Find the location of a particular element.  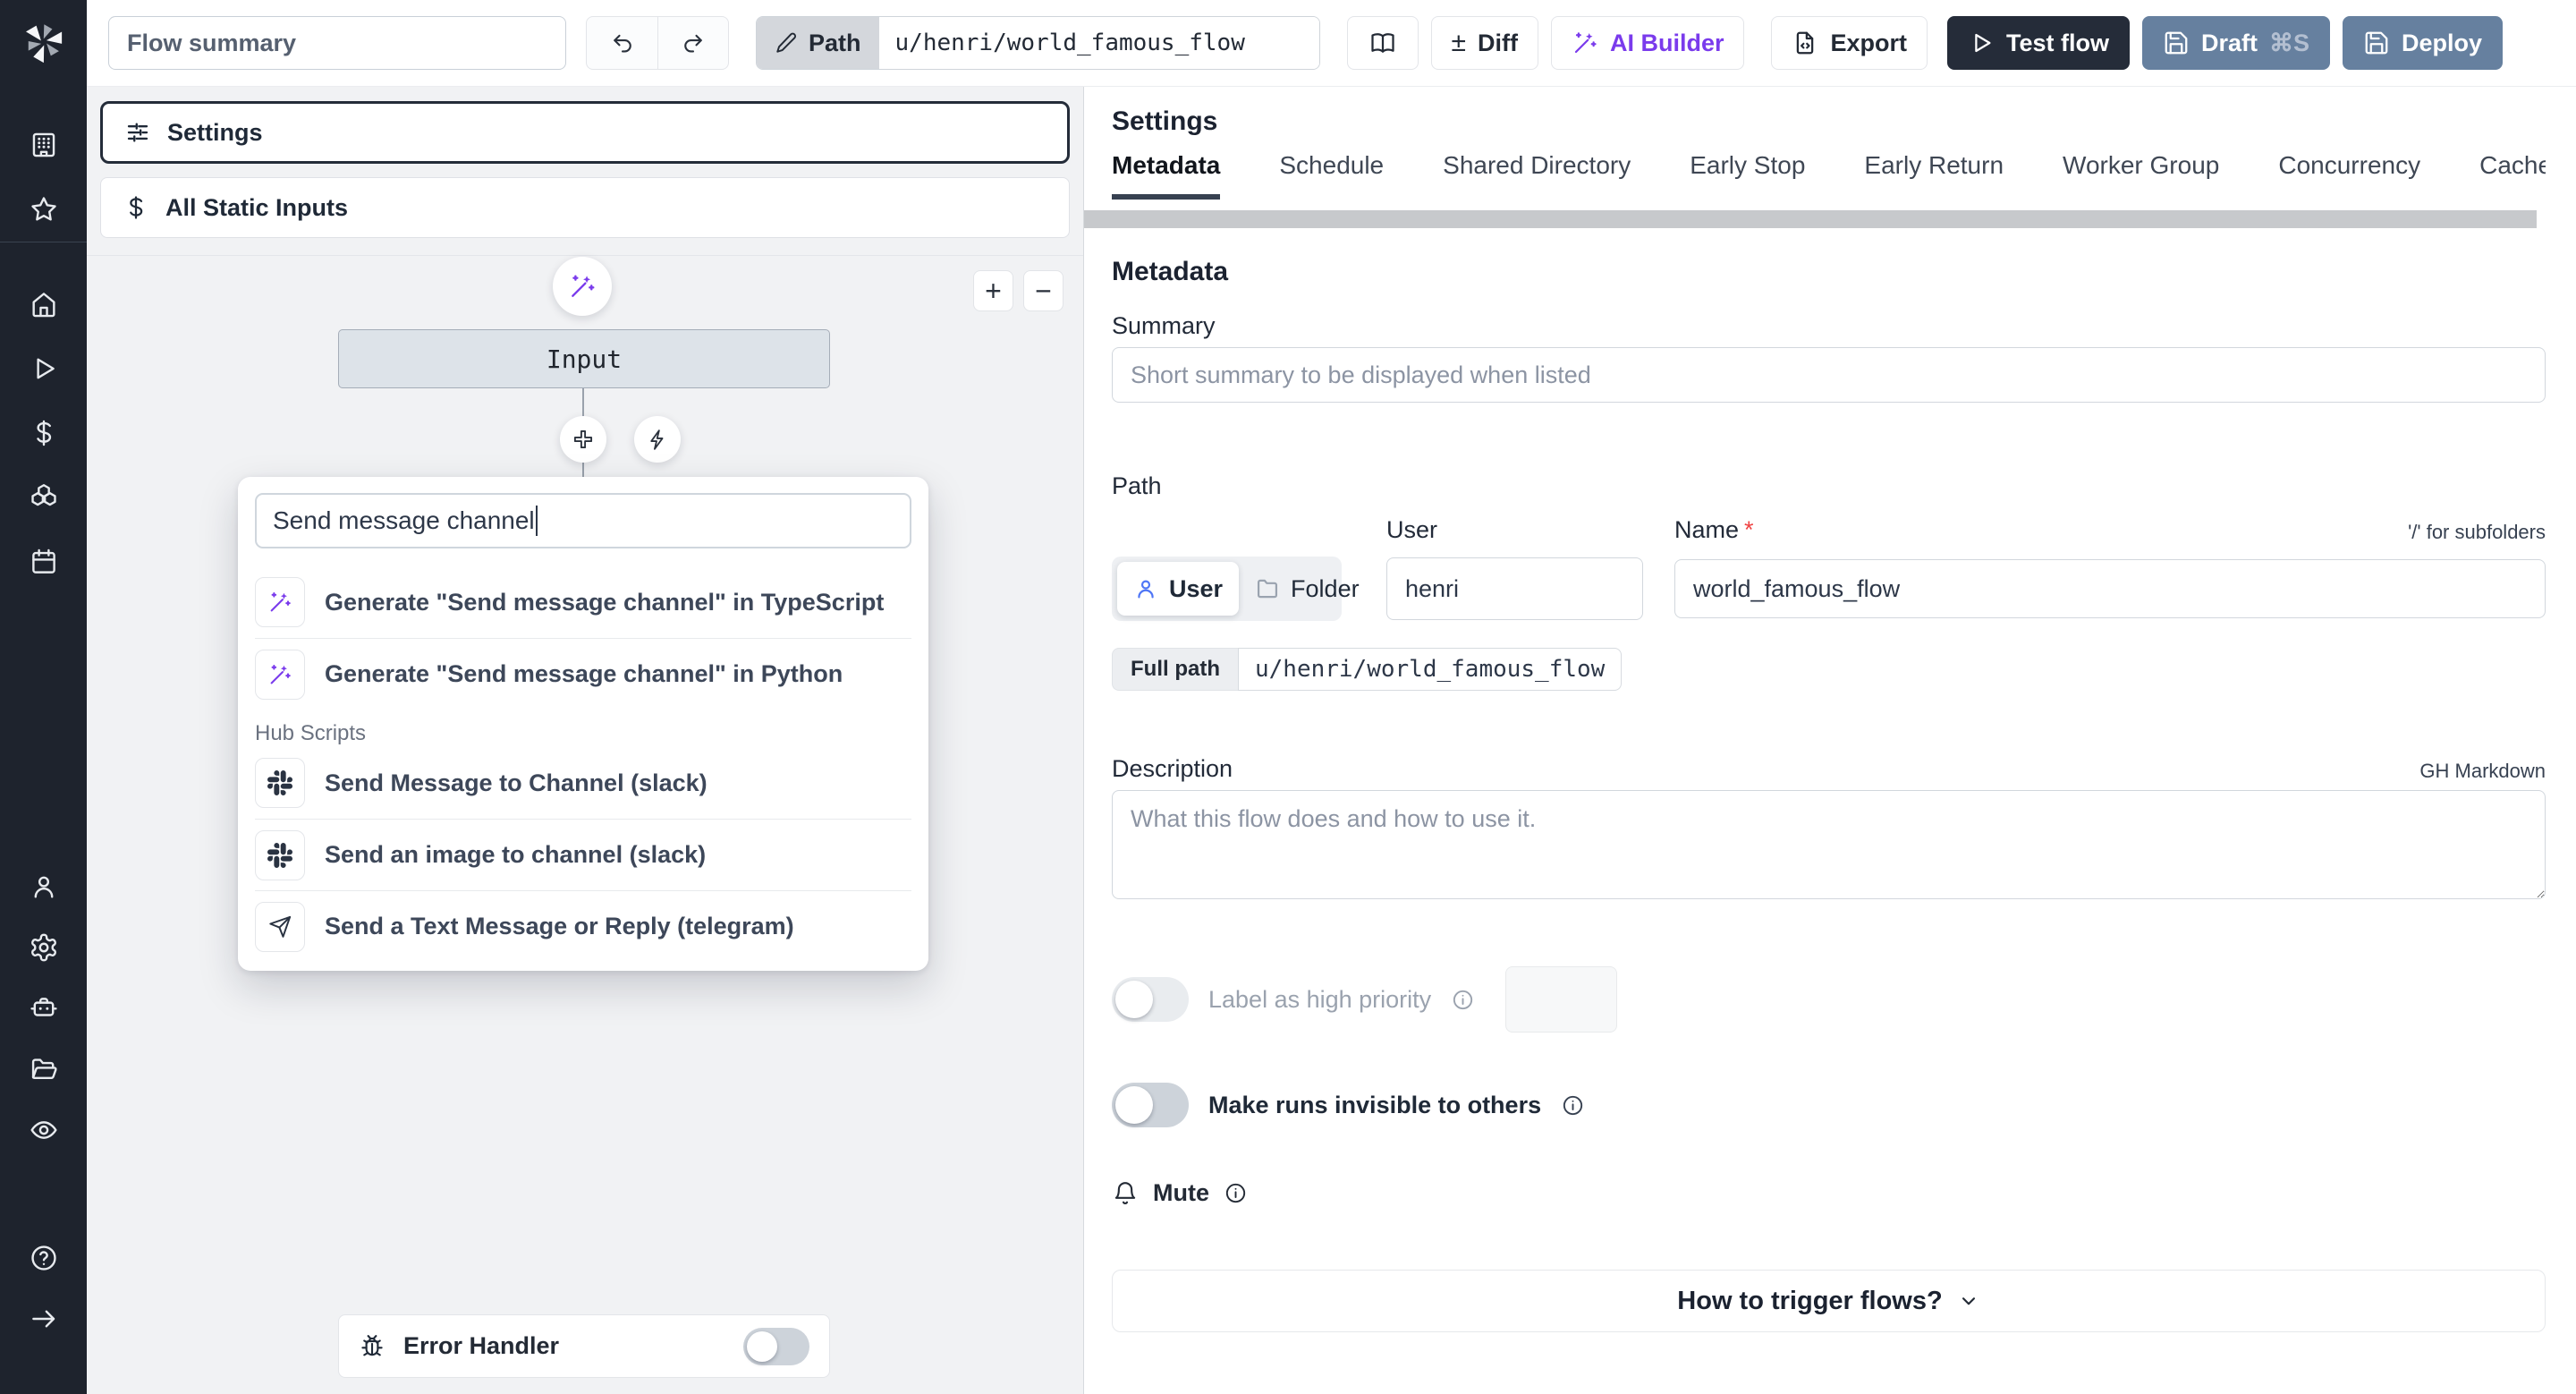

flow-summary-input is located at coordinates (337, 43).